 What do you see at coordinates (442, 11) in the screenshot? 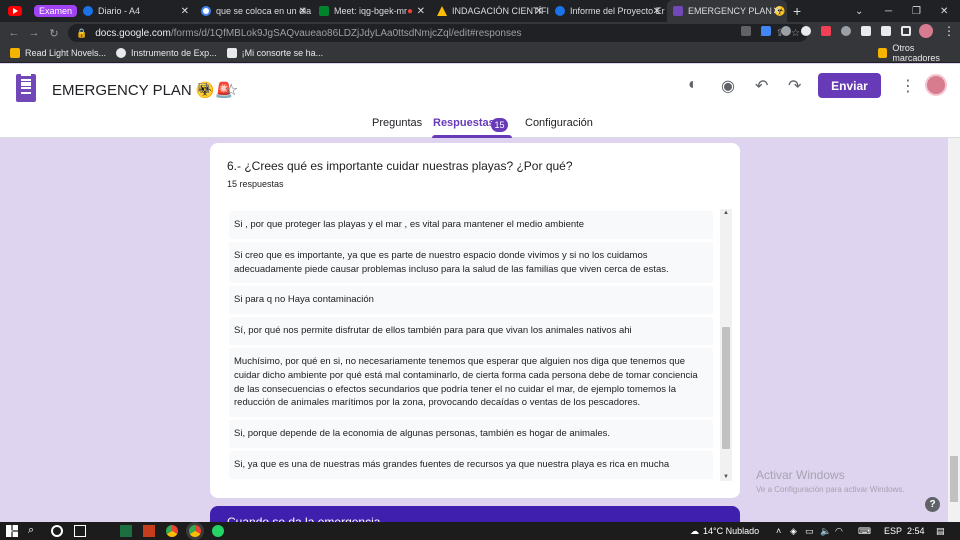
I see `drive-icon` at bounding box center [442, 11].